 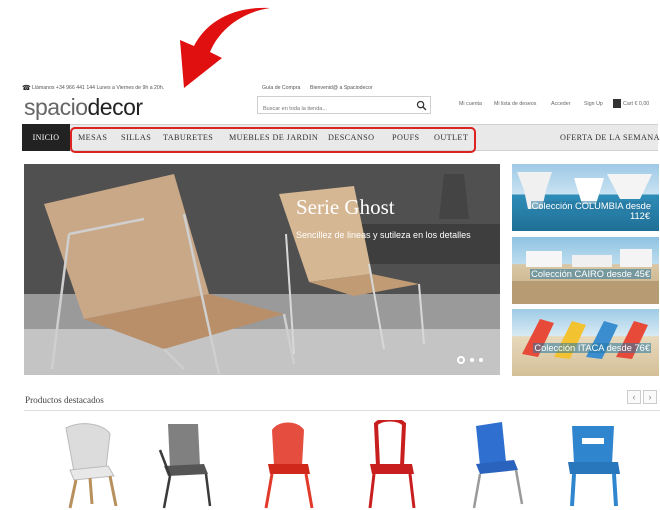 I want to click on cart-total: Cart € 0,00, so click(x=636, y=104).